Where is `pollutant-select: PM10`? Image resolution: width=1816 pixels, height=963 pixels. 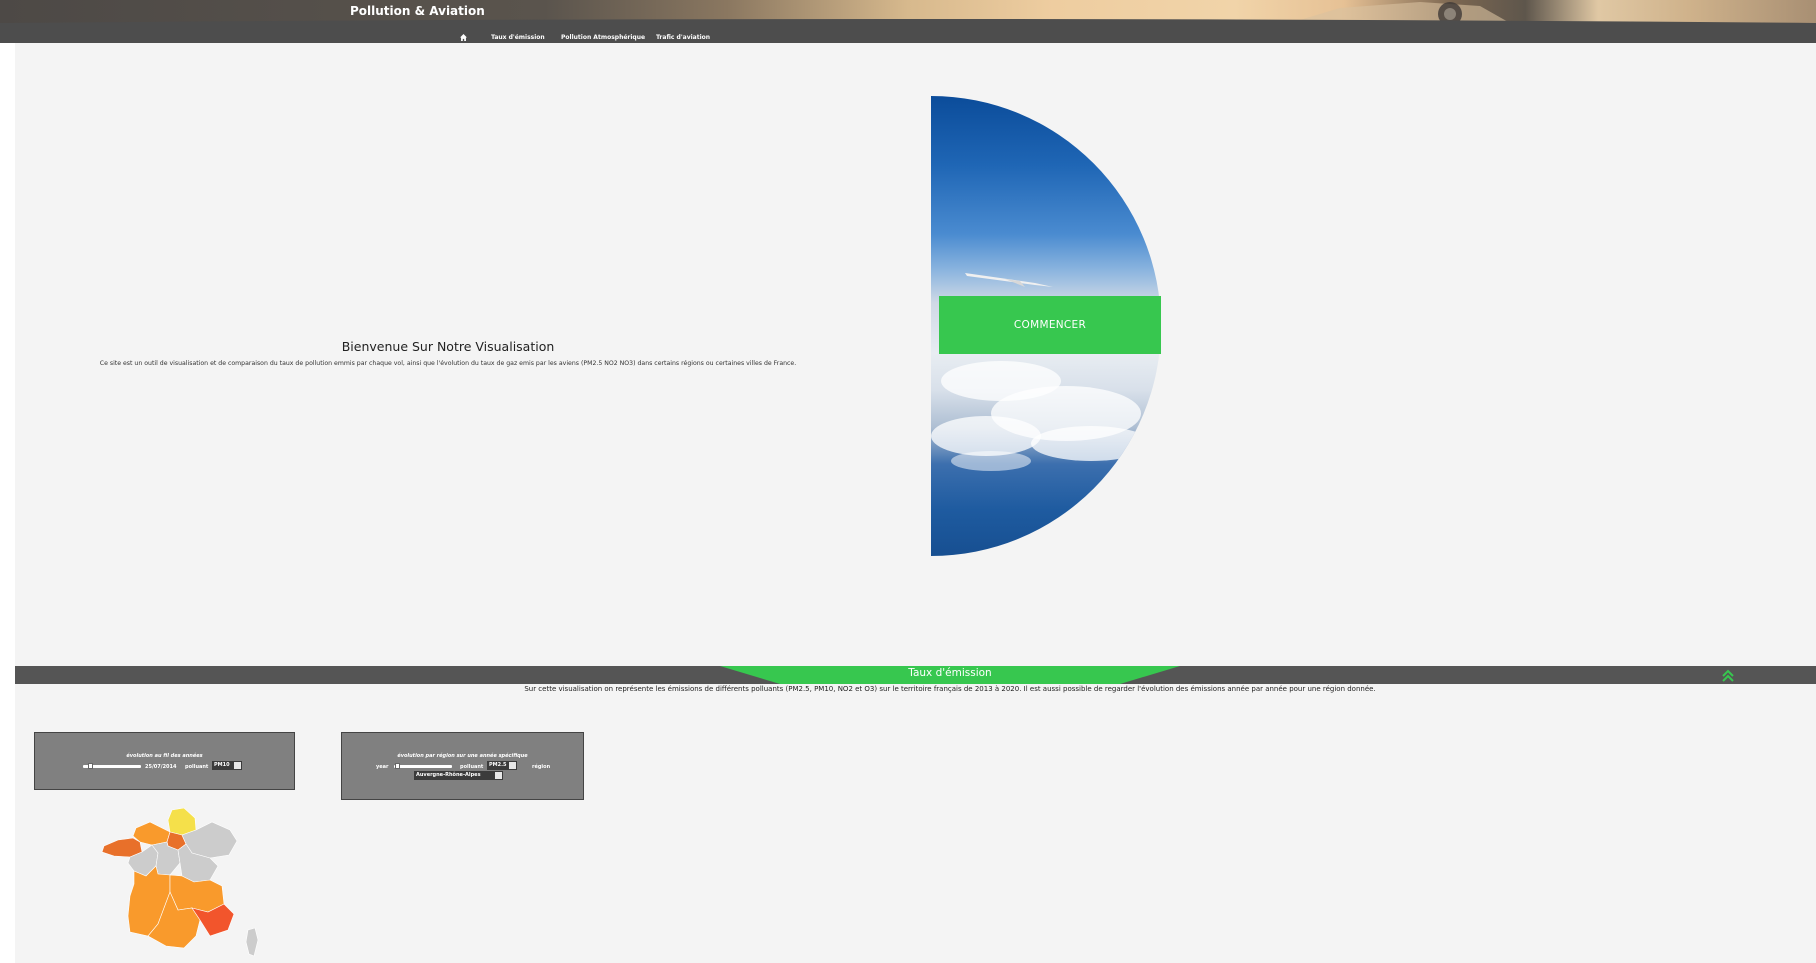
pollutant-select: PM10 is located at coordinates (227, 765).